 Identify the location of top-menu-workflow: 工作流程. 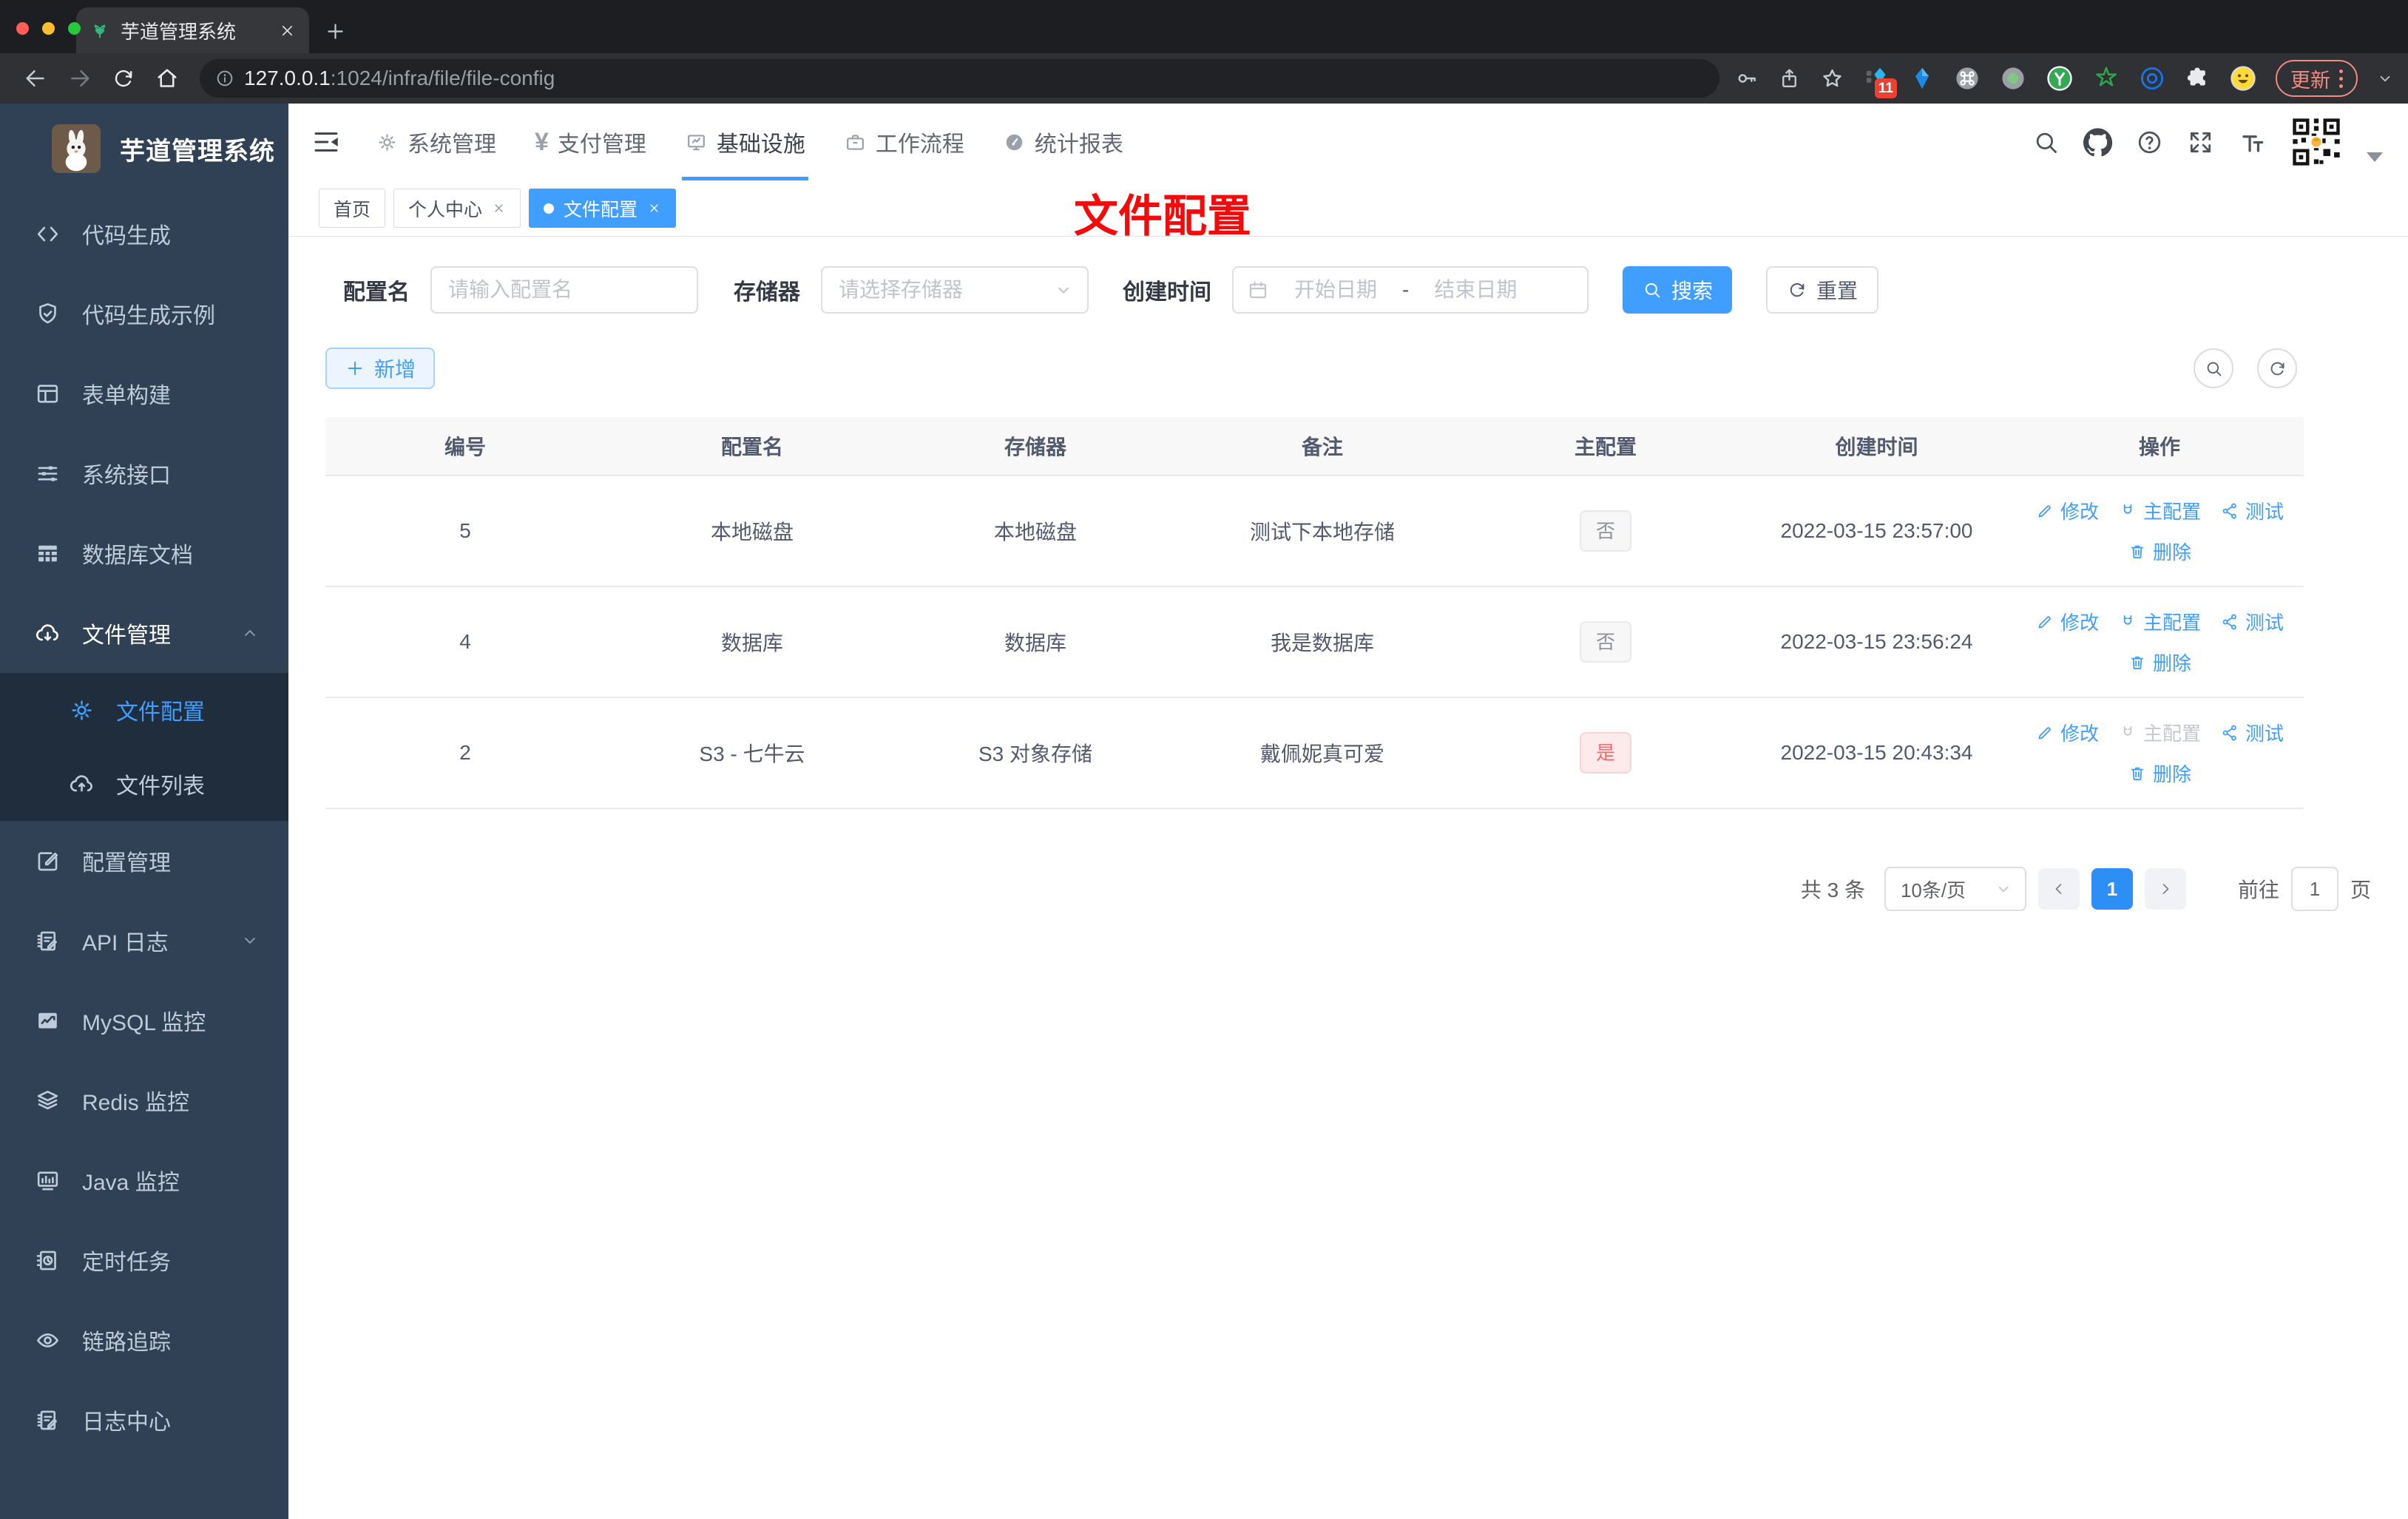
(904, 142).